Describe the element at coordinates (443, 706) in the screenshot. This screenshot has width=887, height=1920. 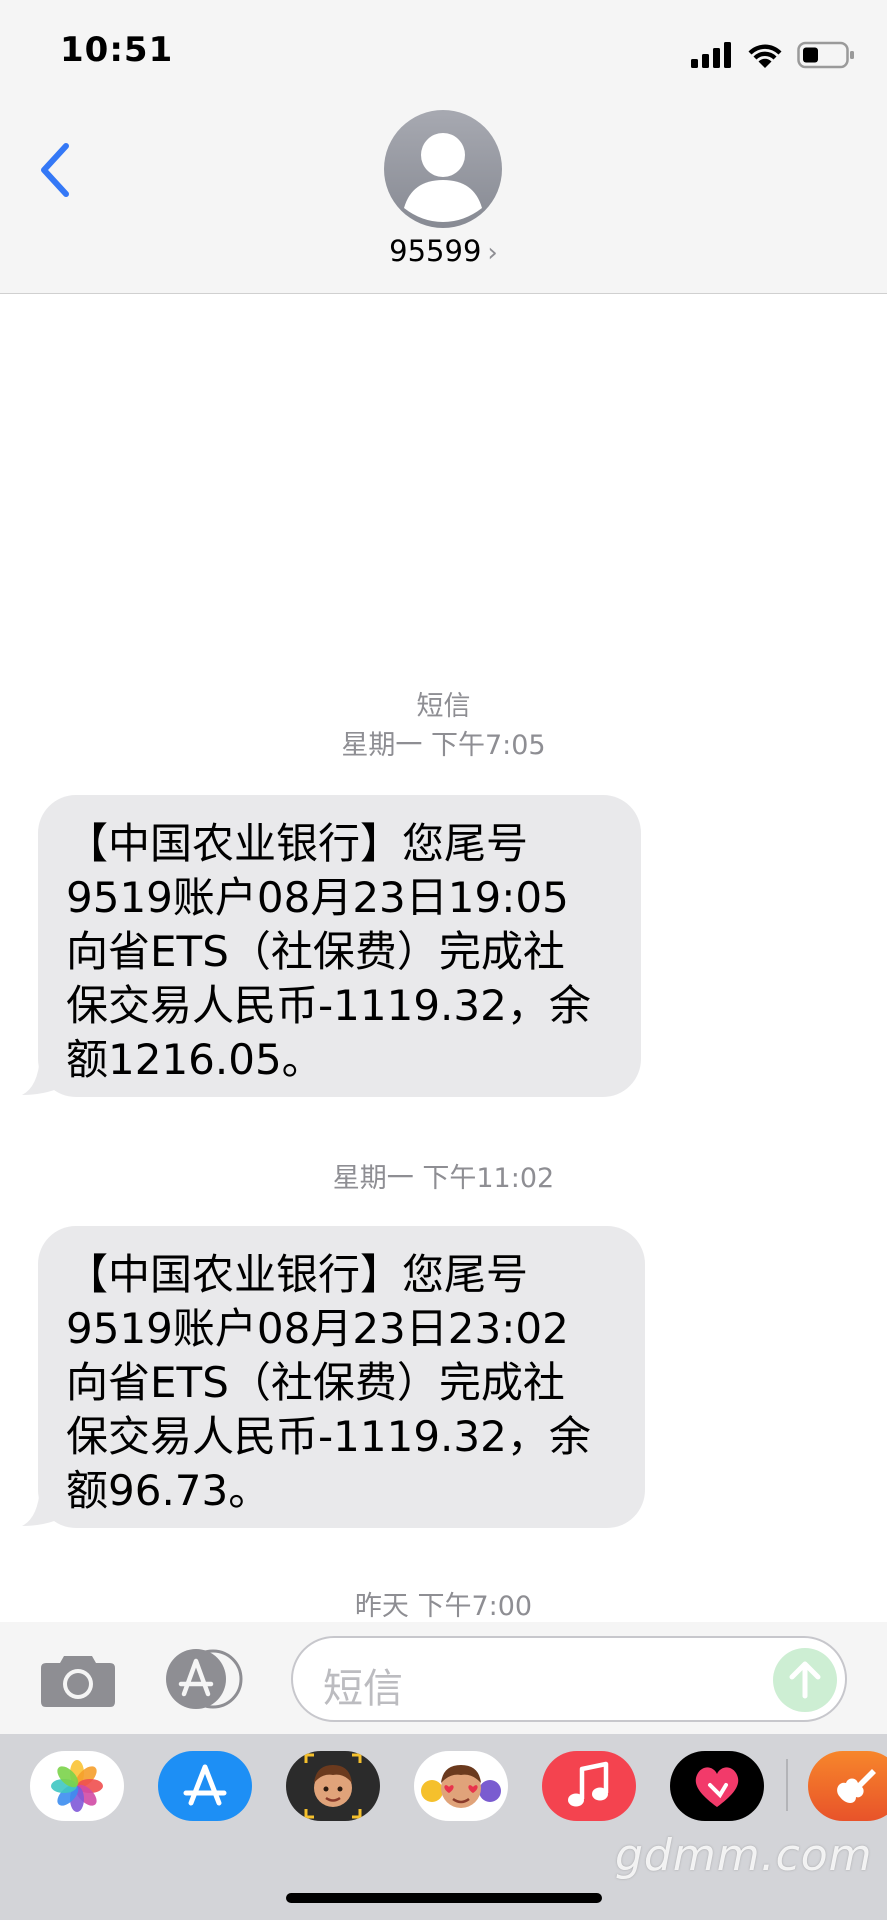
I see `service-label: 短信` at that location.